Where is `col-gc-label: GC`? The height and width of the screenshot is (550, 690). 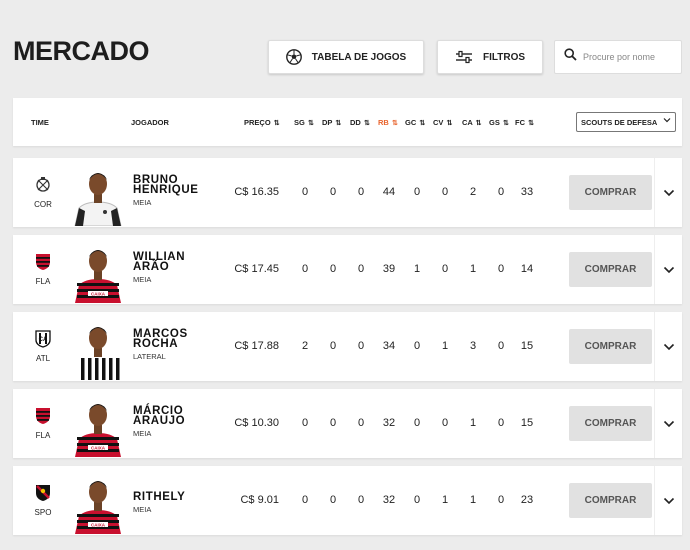
col-gc-label: GC is located at coordinates (411, 122).